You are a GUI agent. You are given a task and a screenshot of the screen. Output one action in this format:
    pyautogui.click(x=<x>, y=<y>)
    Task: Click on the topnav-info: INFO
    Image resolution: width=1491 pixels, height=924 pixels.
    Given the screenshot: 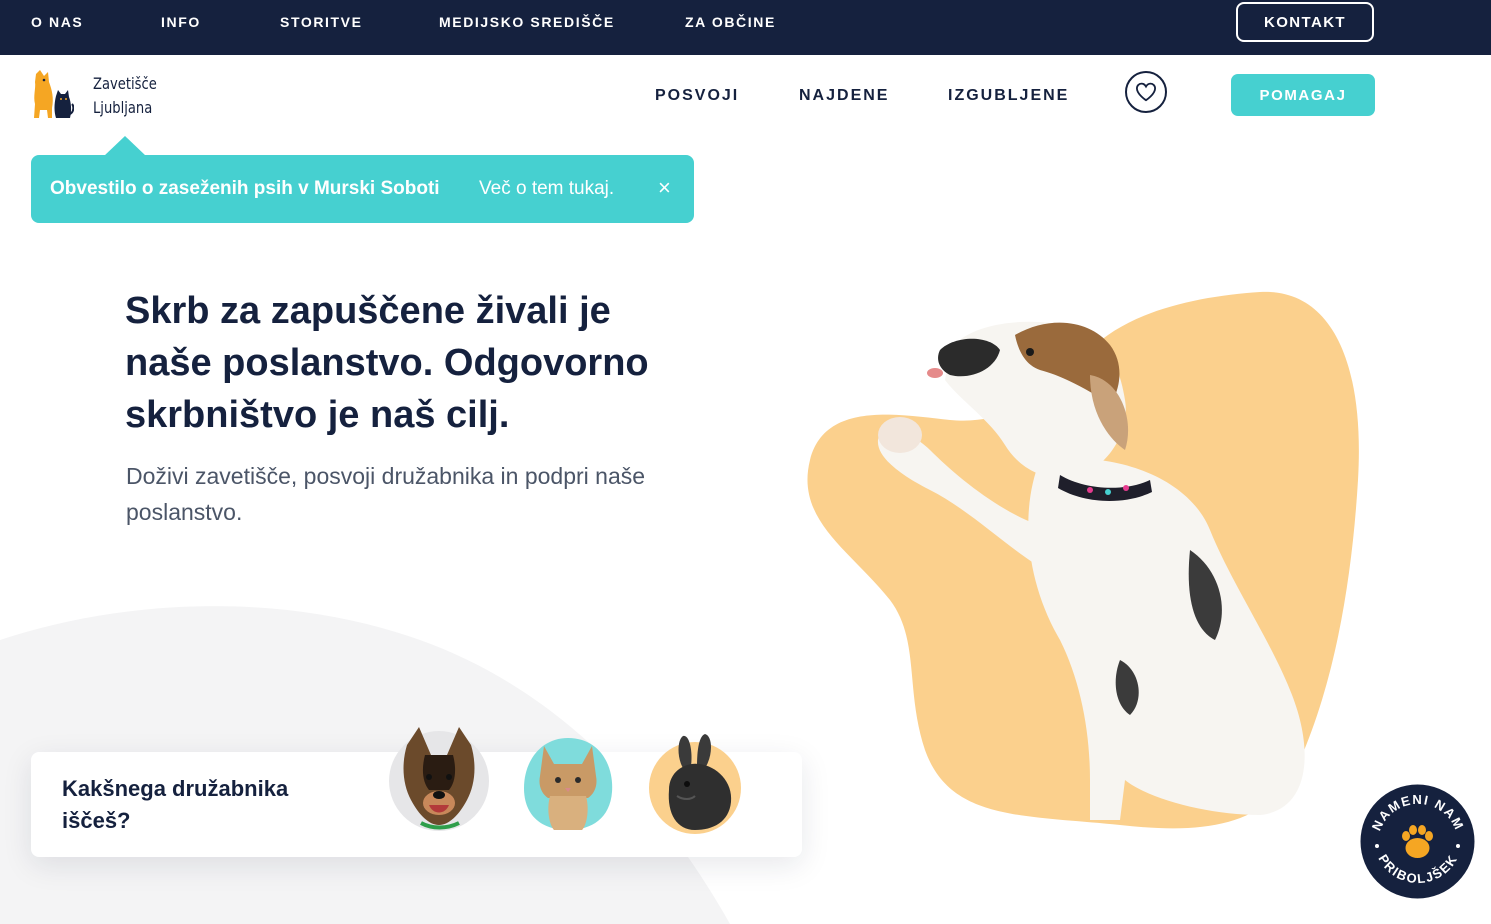 What is the action you would take?
    pyautogui.click(x=181, y=22)
    